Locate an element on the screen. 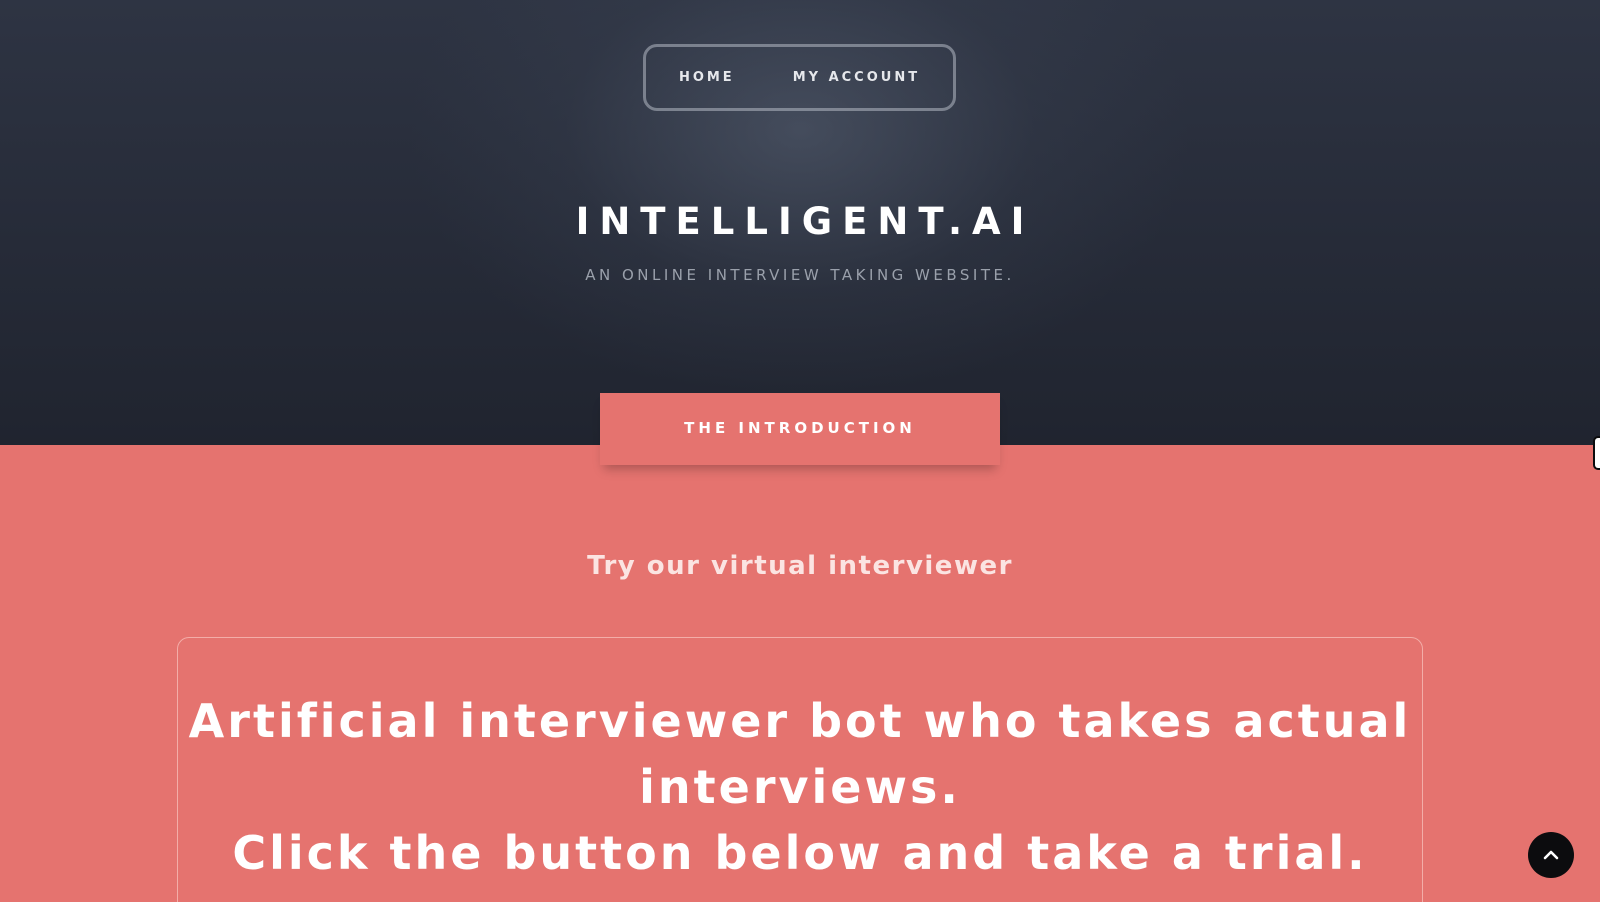  side-panel-handle is located at coordinates (1596, 453).